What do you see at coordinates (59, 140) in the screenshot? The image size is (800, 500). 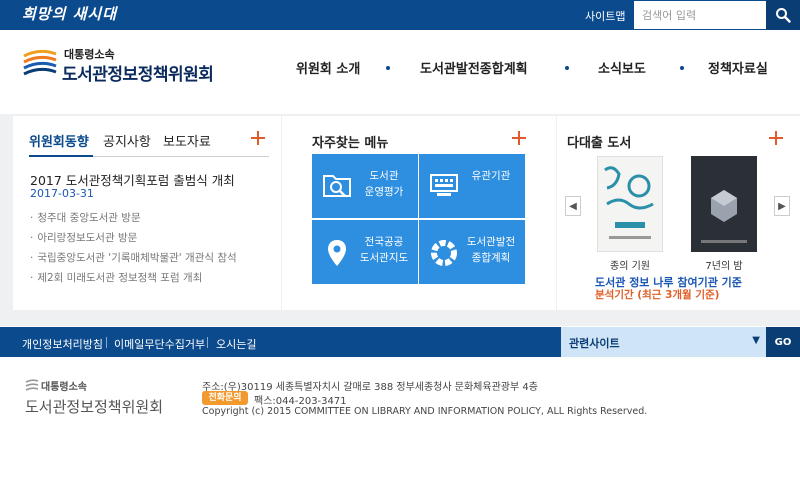 I see `tab-committee-news: 위원회동향` at bounding box center [59, 140].